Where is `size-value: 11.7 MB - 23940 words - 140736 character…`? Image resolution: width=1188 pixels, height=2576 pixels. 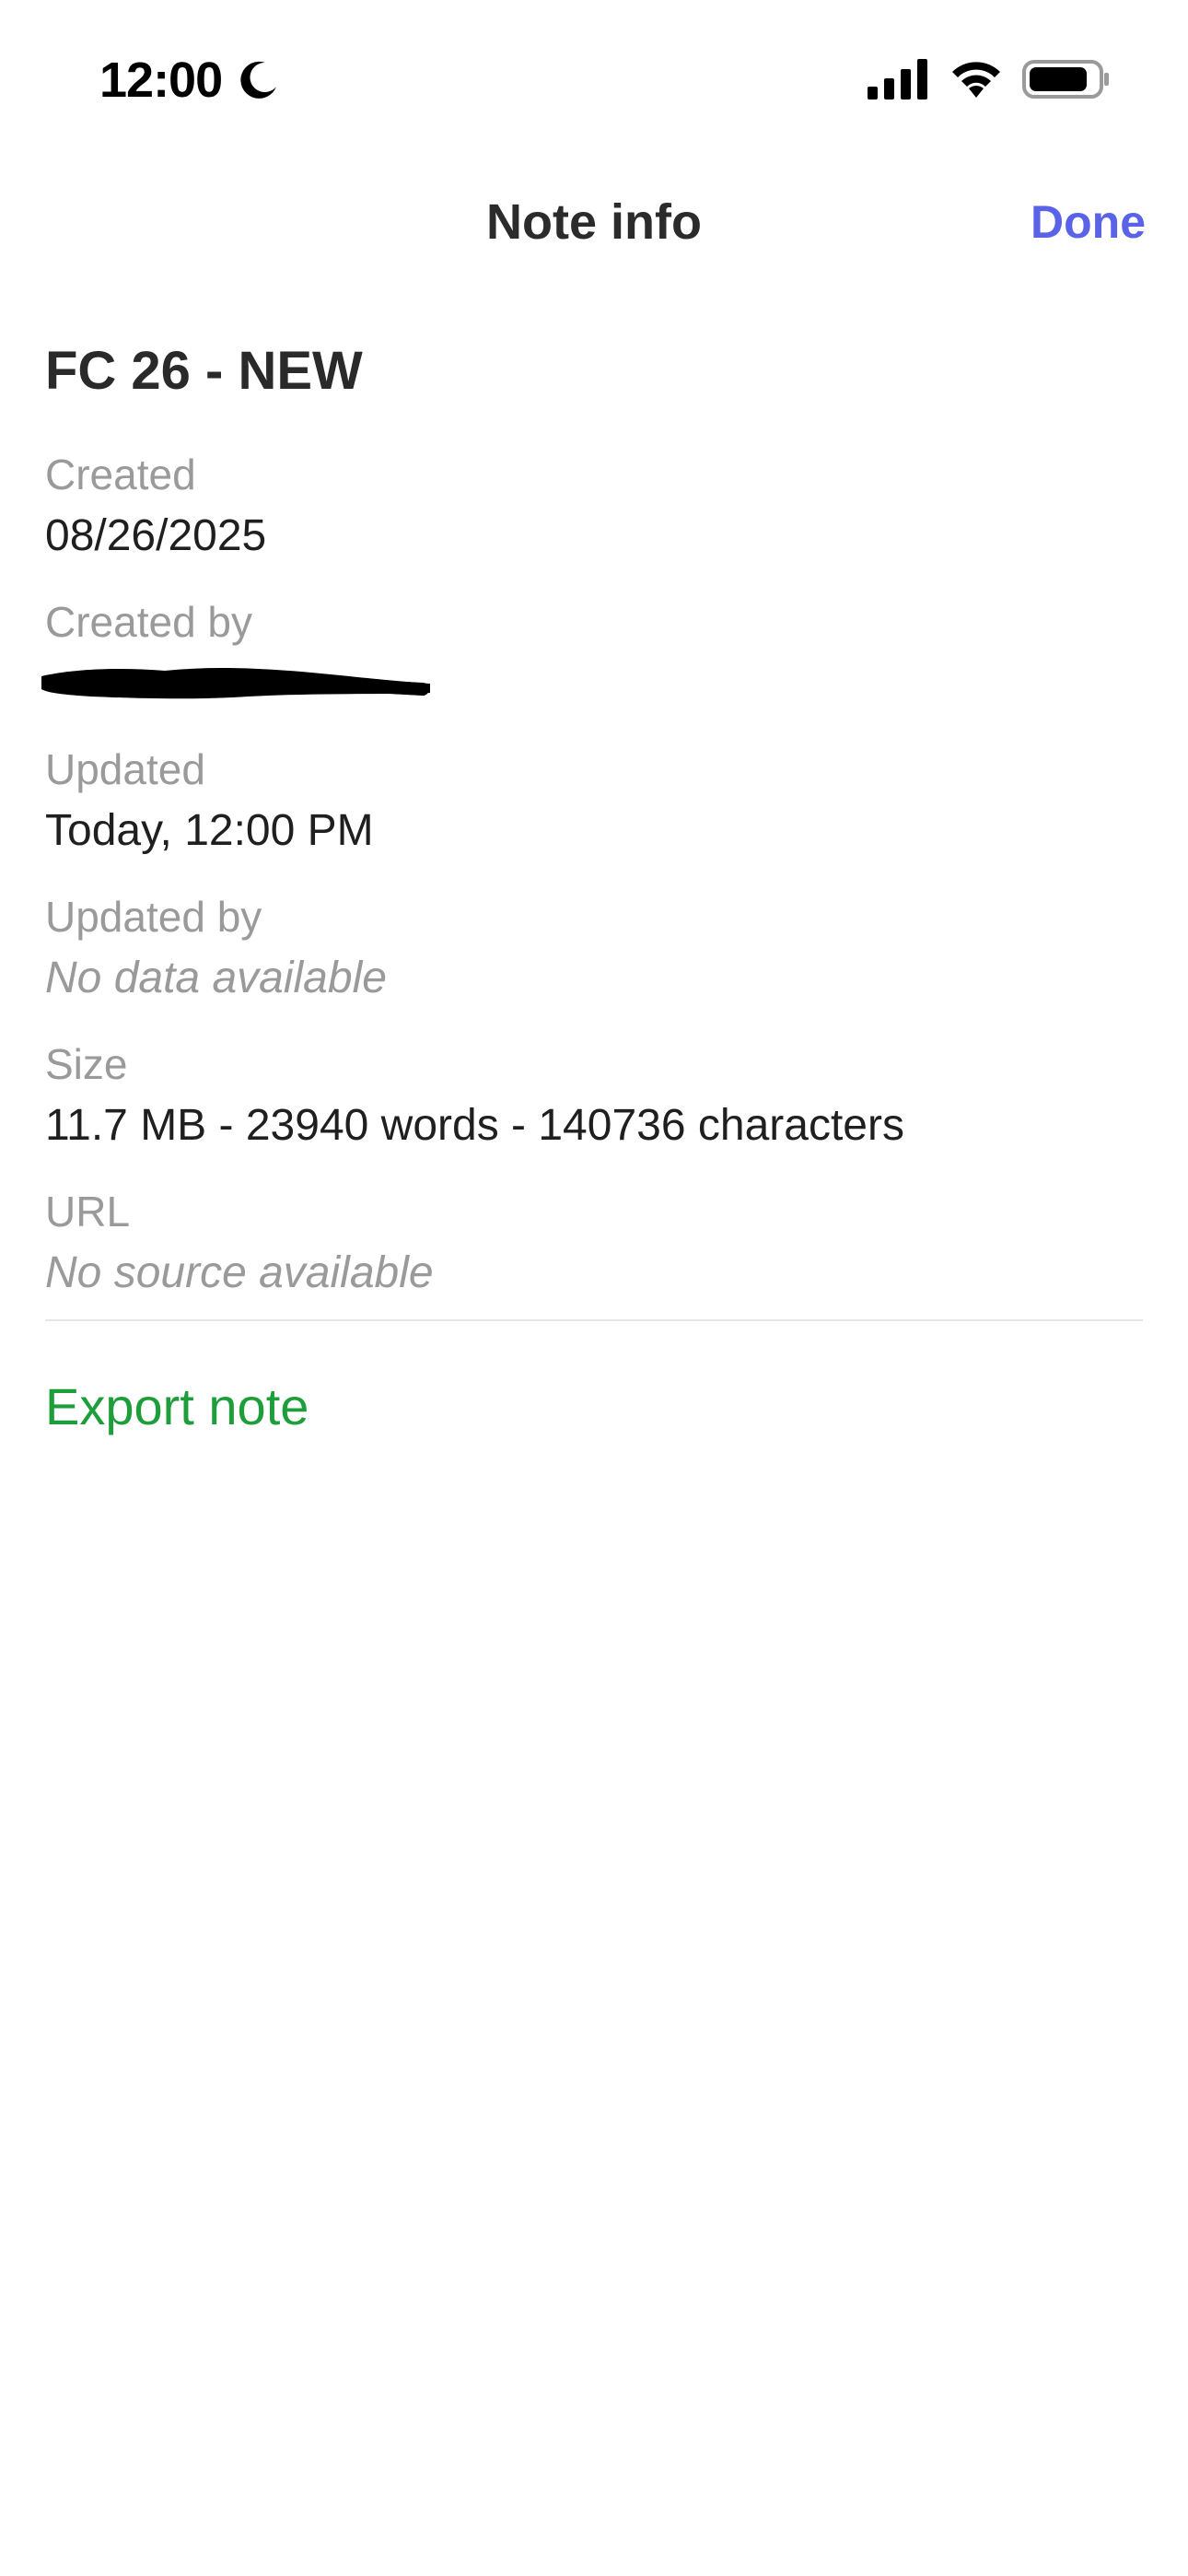
size-value: 11.7 MB - 23940 words - 140736 character… is located at coordinates (474, 1125).